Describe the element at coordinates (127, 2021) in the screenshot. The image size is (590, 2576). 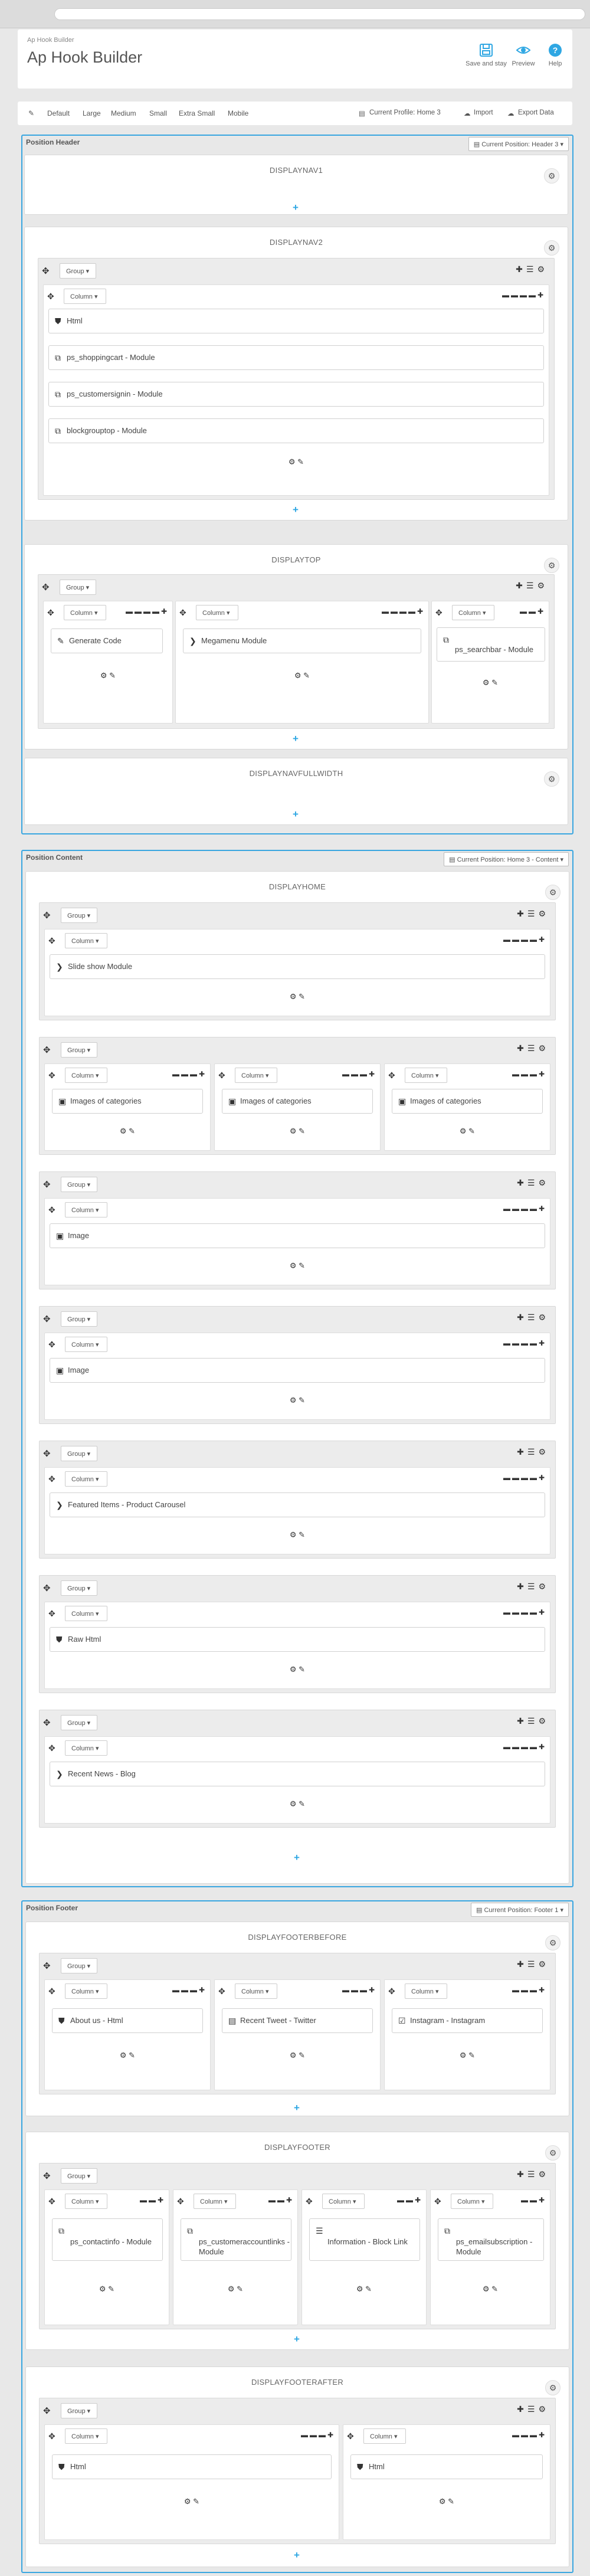
I see `module: ⛊ About us - Html` at that location.